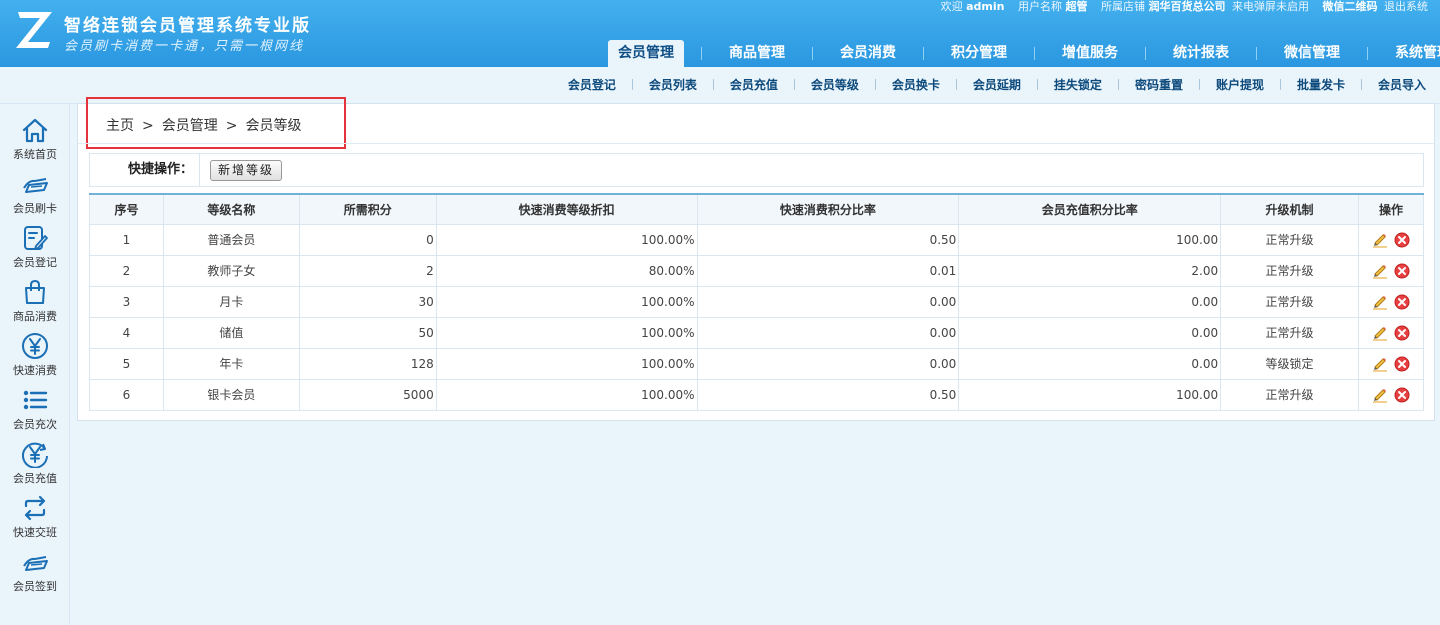 This screenshot has height=625, width=1440. I want to click on column-header: 快速消费等级折扣, so click(566, 209).